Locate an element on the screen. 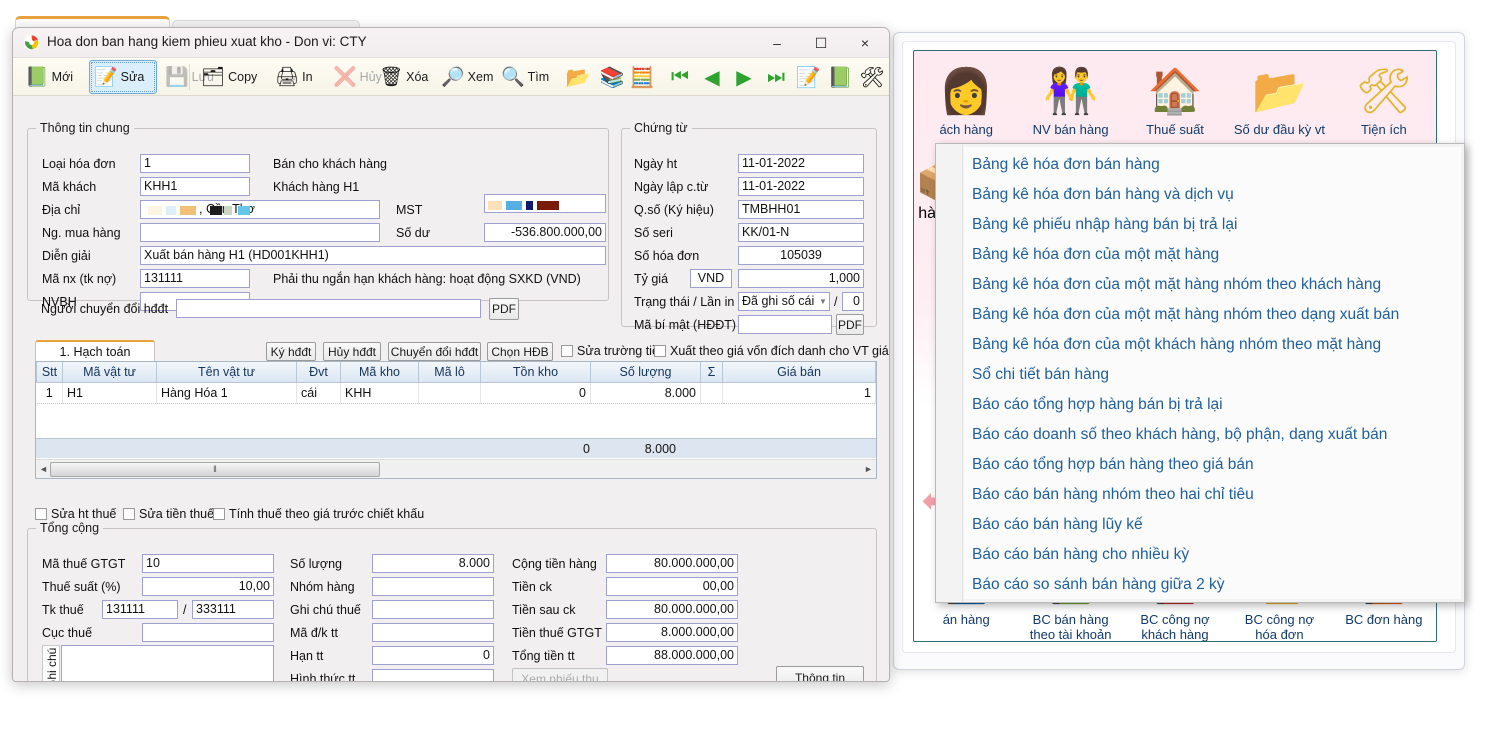 This screenshot has width=1497, height=732. input-ty-gia-currency: VND is located at coordinates (711, 278).